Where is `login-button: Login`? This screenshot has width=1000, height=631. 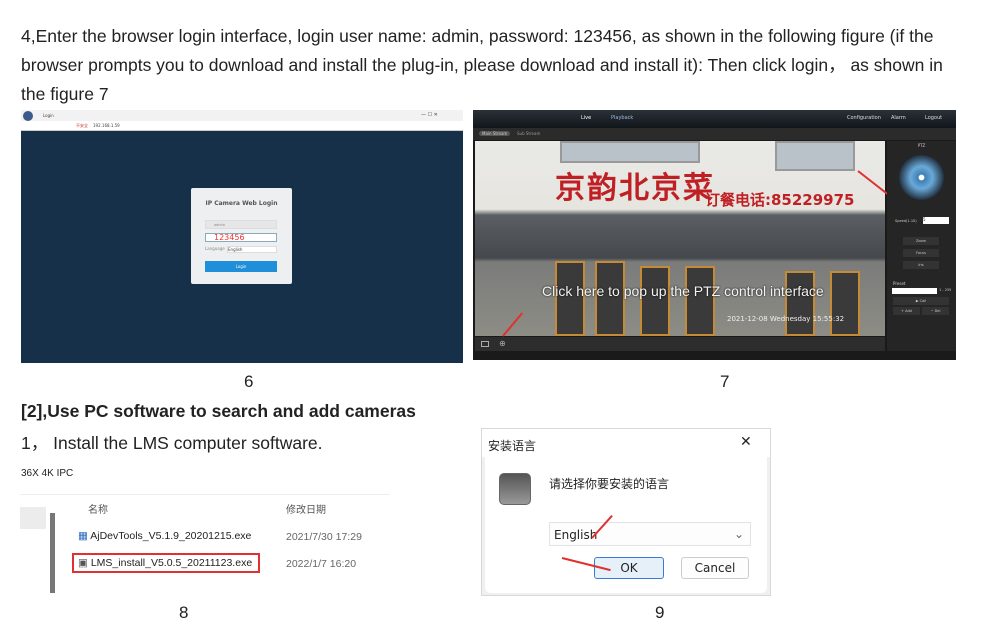
login-button: Login is located at coordinates (241, 266).